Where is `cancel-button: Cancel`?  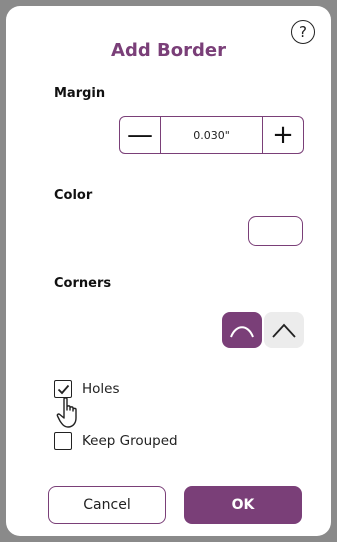
cancel-button: Cancel is located at coordinates (107, 505).